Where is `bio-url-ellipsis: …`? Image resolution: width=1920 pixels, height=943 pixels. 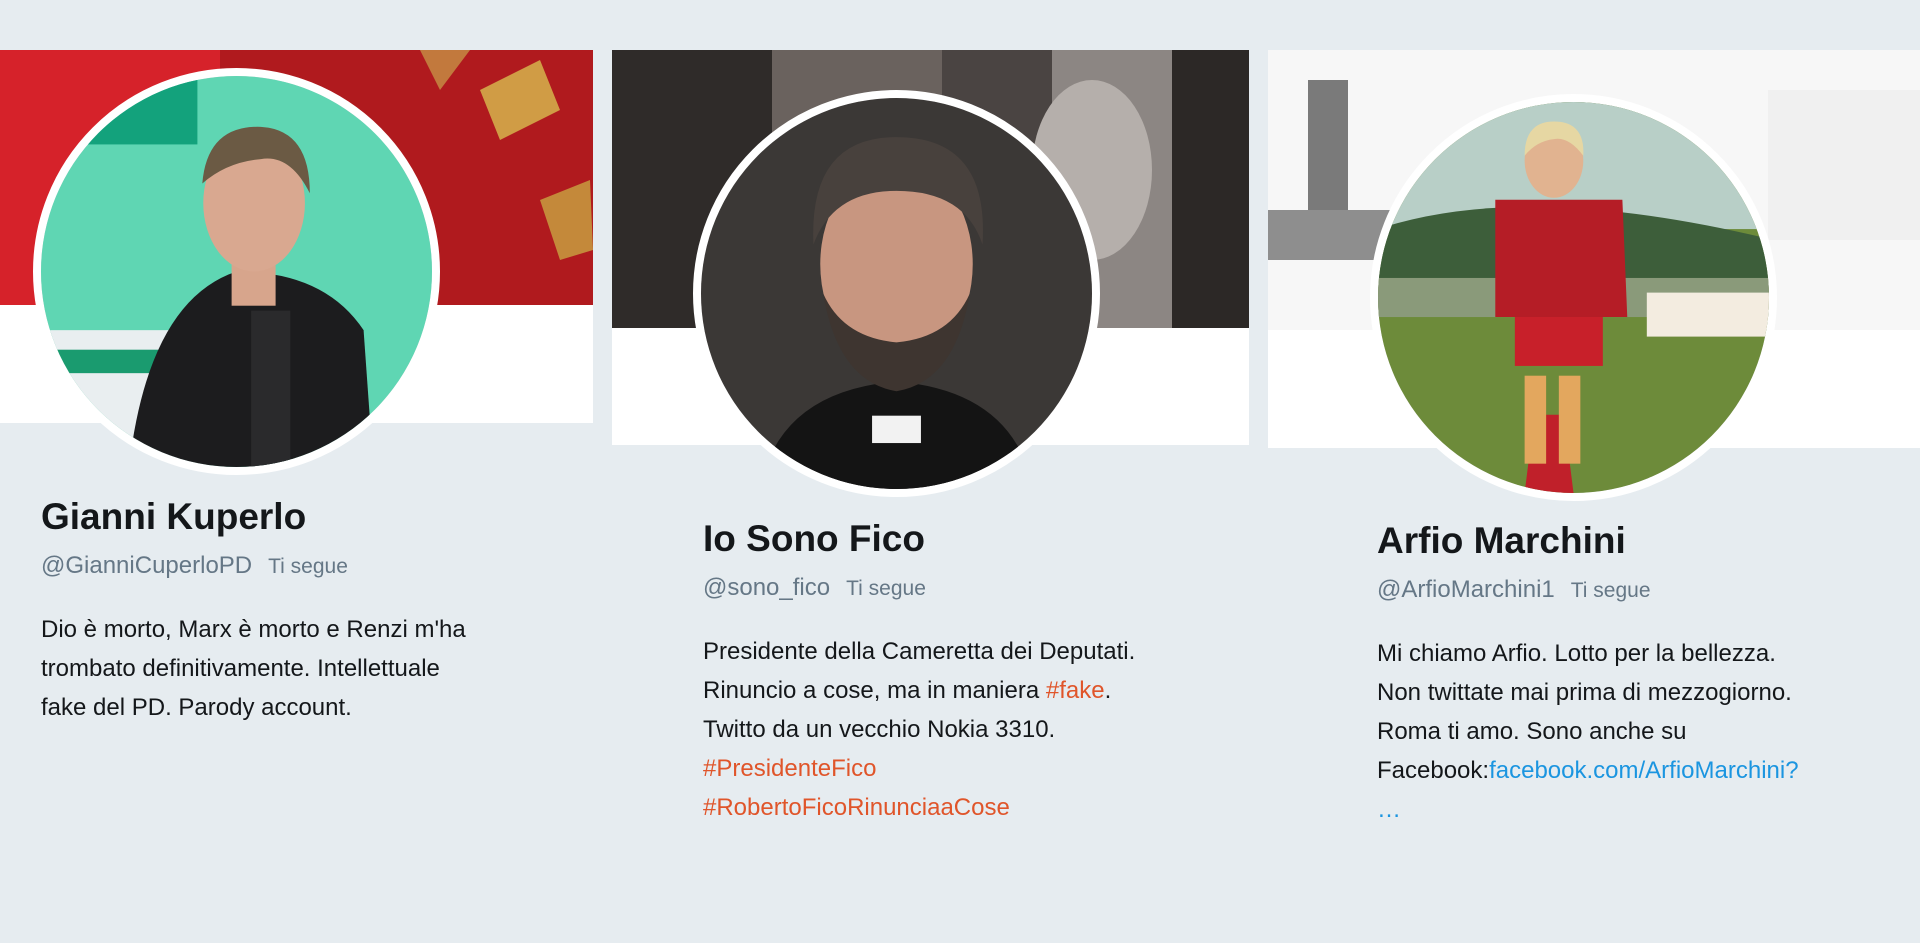
bio-url-ellipsis: … is located at coordinates (1588, 809).